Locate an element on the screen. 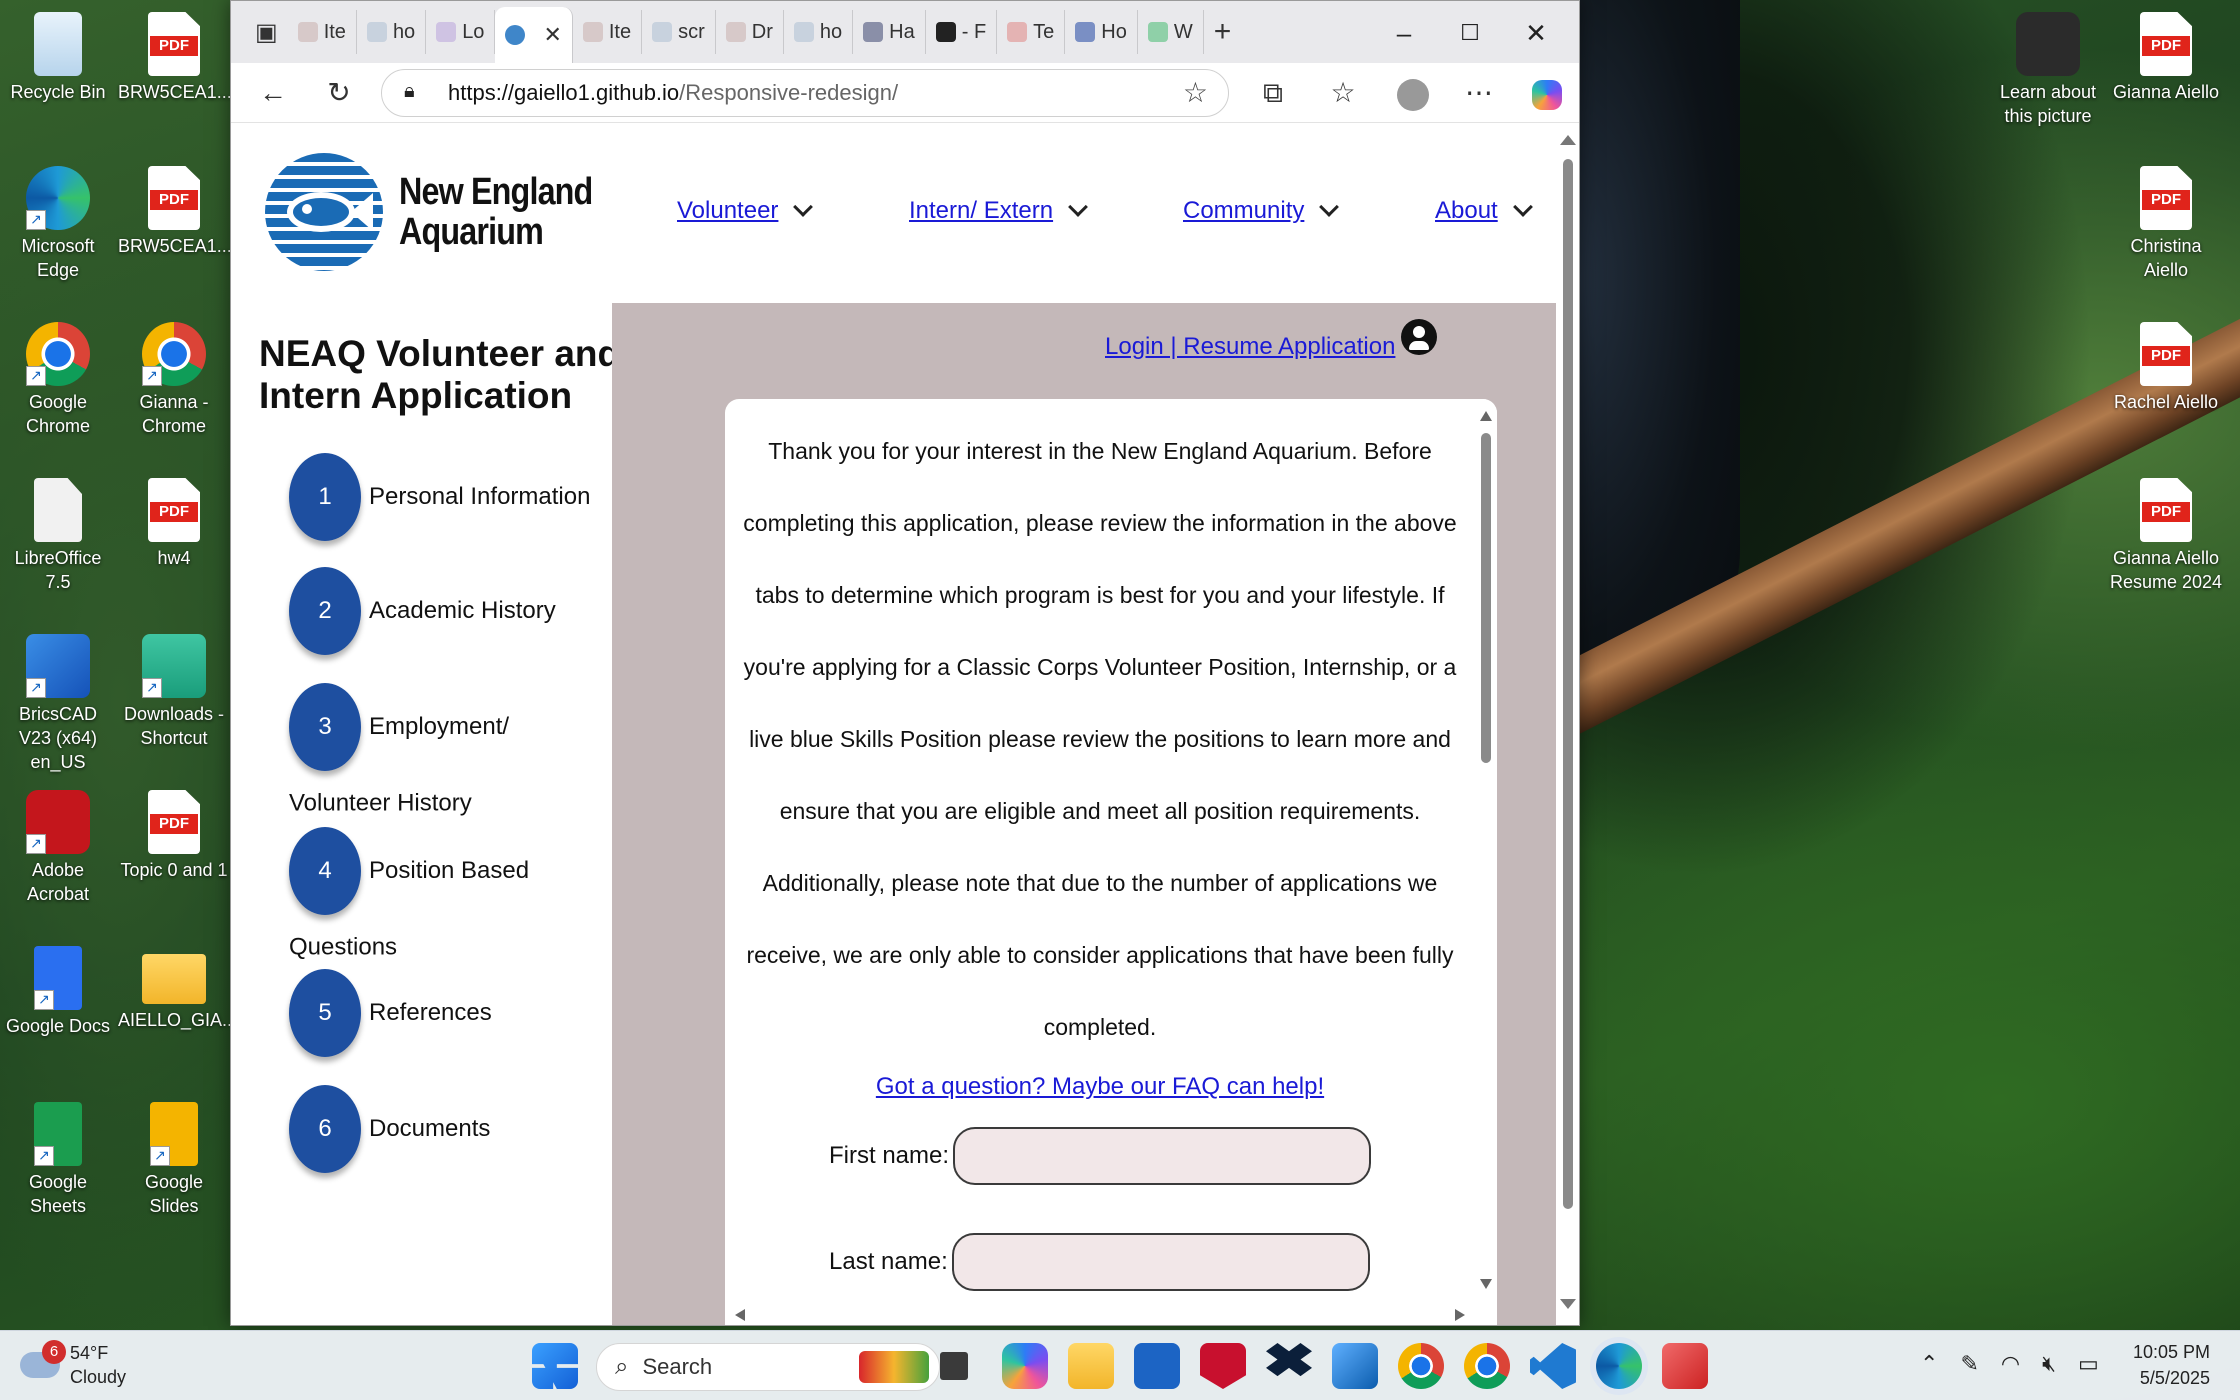 The height and width of the screenshot is (1400, 2240). desktop-icon-topic: Topic 0 and 1 is located at coordinates (174, 833).